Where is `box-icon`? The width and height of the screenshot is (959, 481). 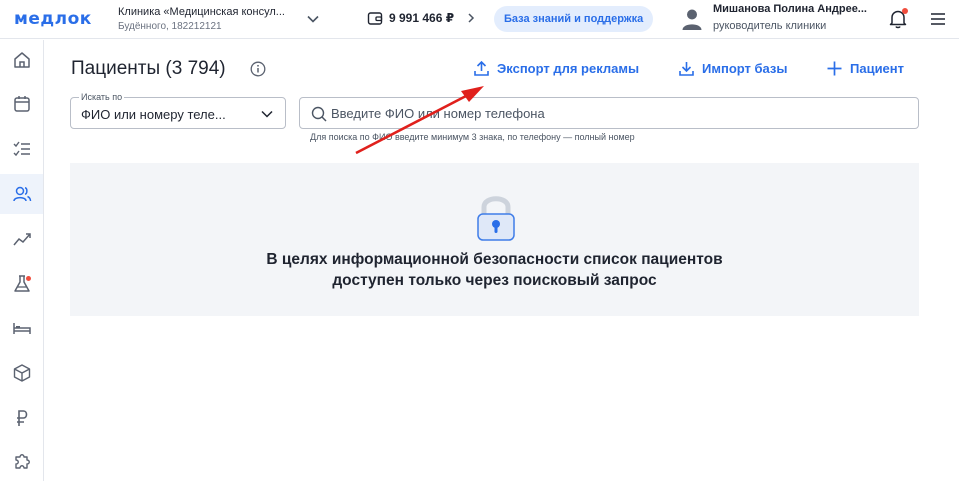
box-icon is located at coordinates (21, 373).